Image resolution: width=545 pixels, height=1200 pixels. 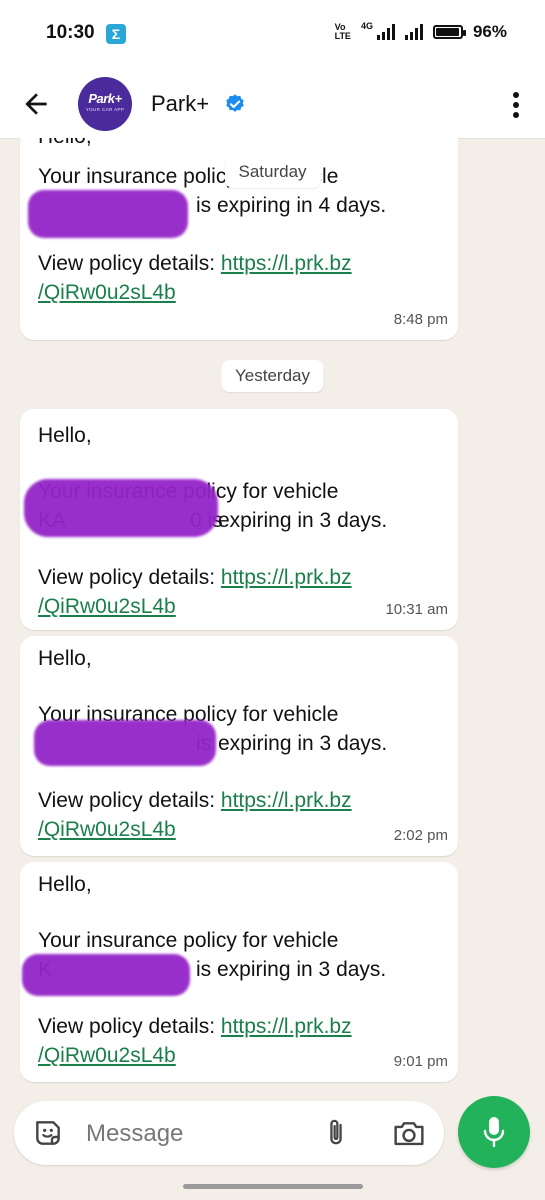 I want to click on message-composer, so click(x=229, y=1133).